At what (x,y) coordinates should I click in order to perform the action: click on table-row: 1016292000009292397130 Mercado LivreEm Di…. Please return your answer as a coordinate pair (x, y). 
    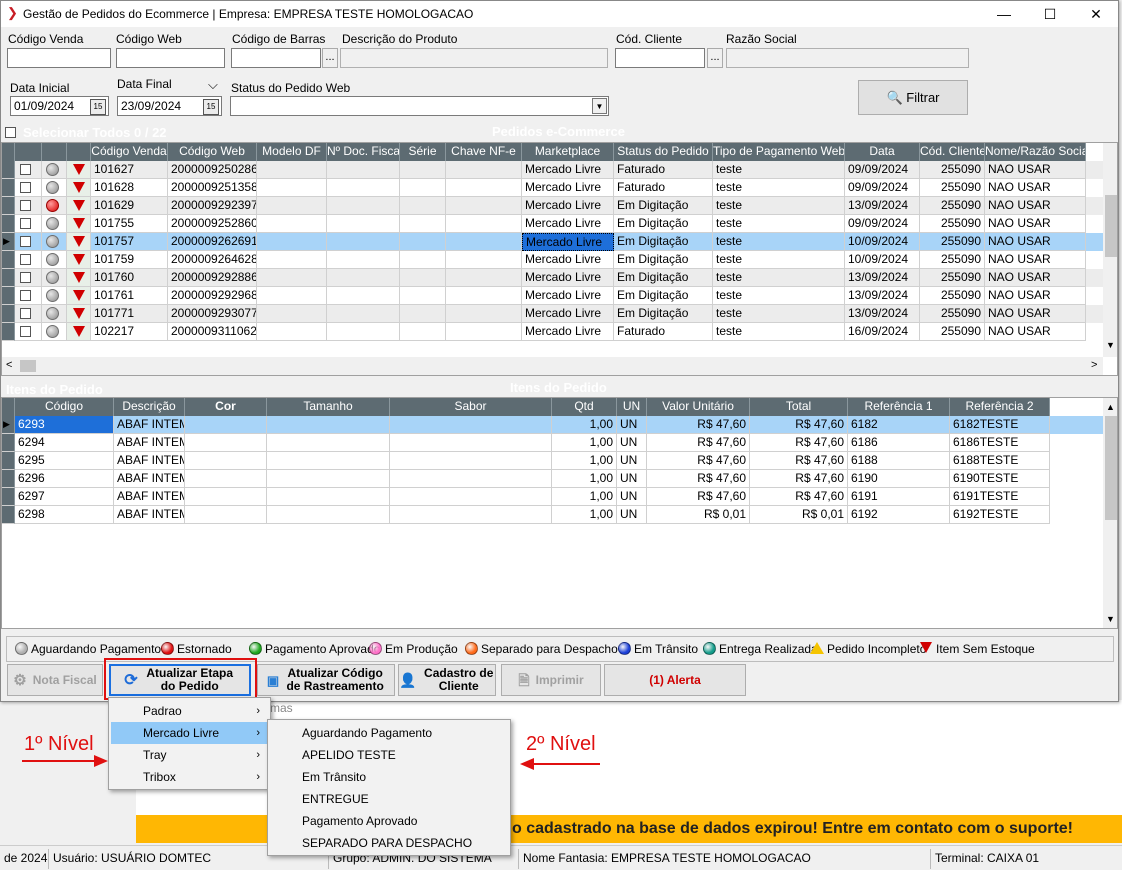
    Looking at the image, I should click on (559, 206).